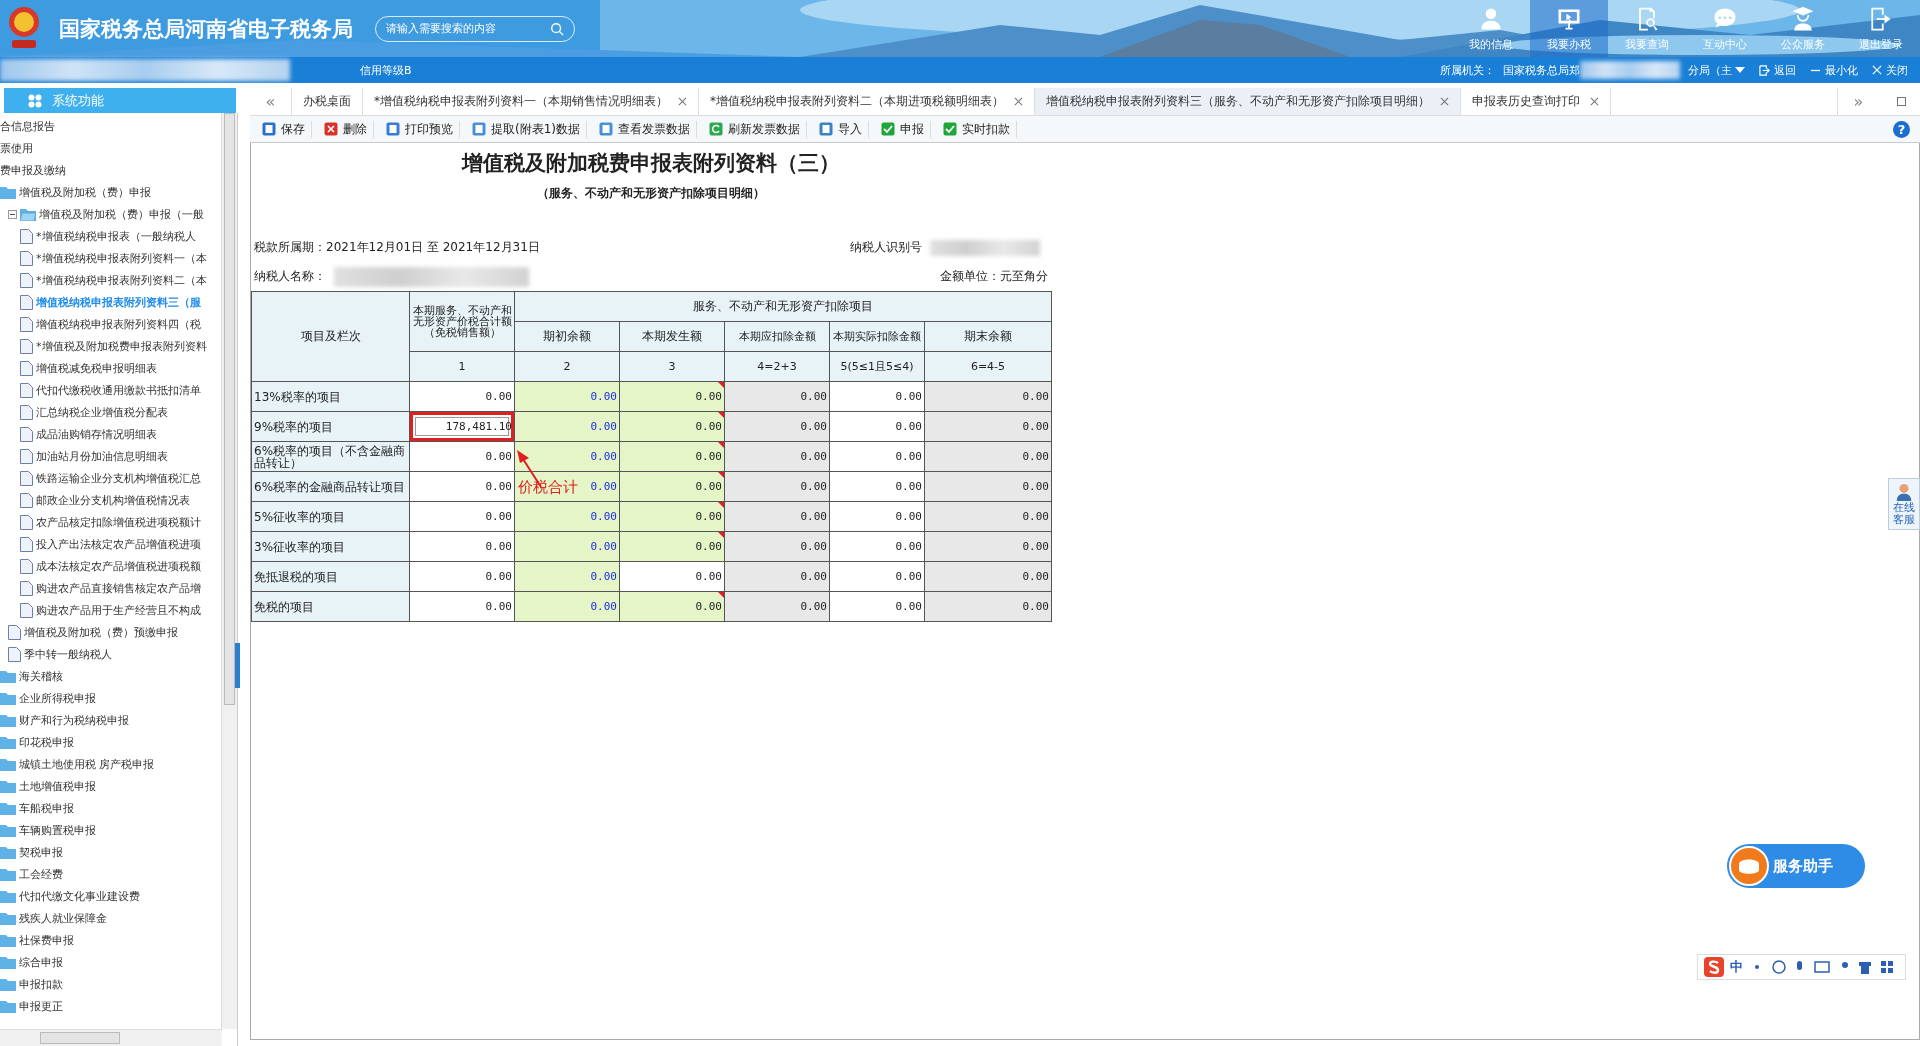  What do you see at coordinates (118, 324) in the screenshot?
I see `tree-item: 增值税纳税申报表附列资料四（税` at bounding box center [118, 324].